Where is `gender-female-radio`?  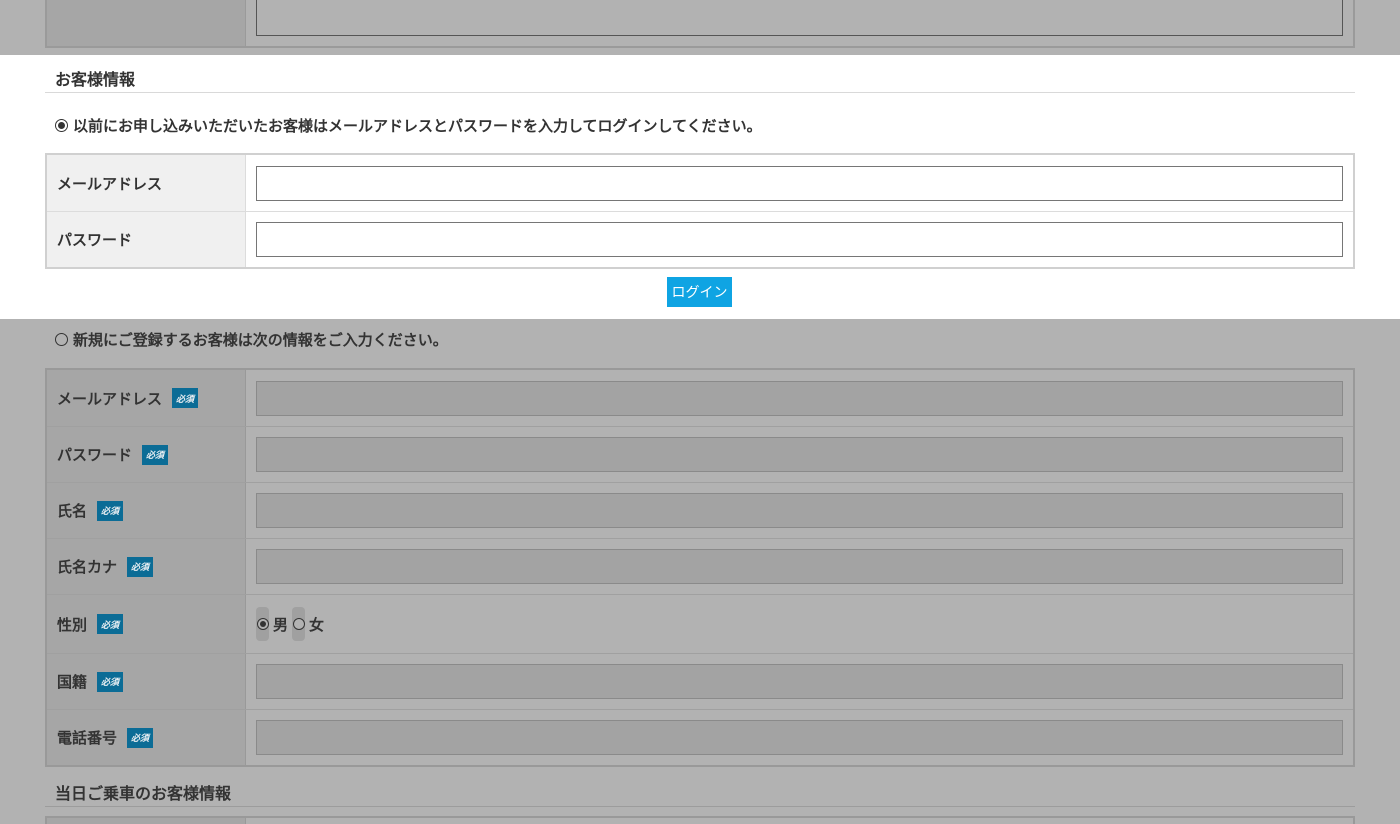 gender-female-radio is located at coordinates (298, 624).